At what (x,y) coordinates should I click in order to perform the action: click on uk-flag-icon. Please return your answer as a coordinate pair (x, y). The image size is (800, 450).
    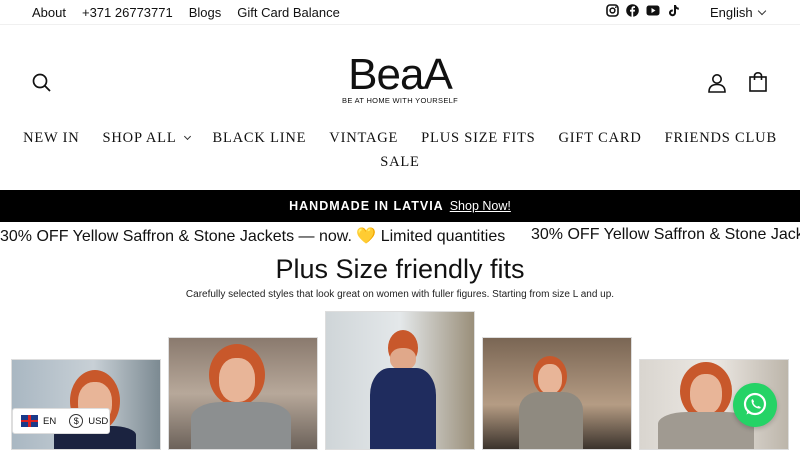
    Looking at the image, I should click on (29, 421).